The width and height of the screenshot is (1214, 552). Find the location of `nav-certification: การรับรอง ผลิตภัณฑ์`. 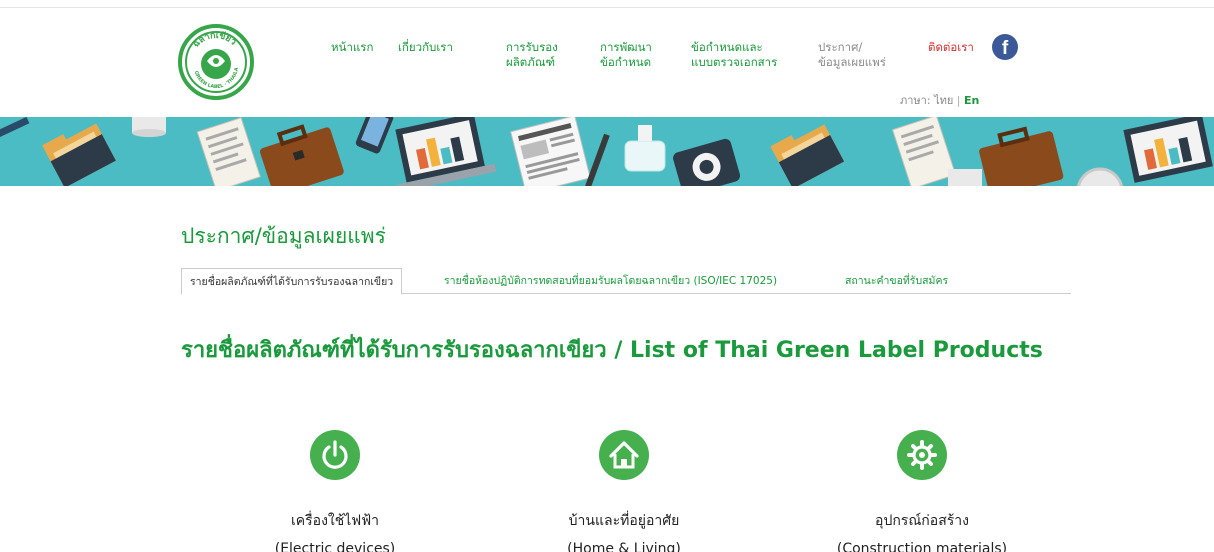

nav-certification: การรับรอง ผลิตภัณฑ์ is located at coordinates (532, 55).